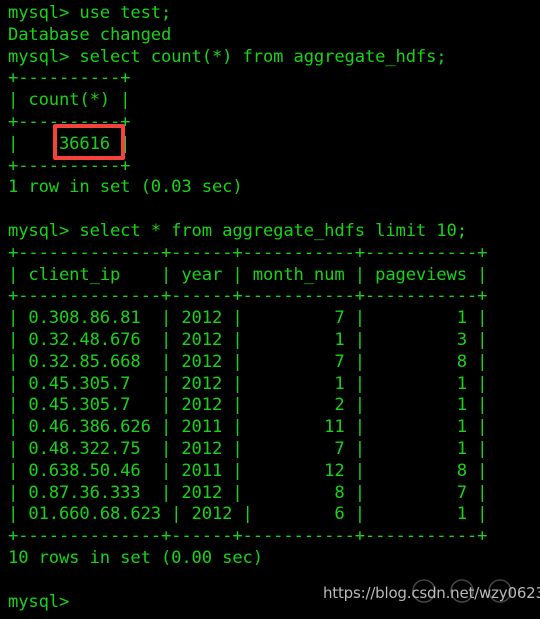 This screenshot has height=619, width=540. I want to click on terminal-line-prompt-use-test: mysql> use test;, so click(90, 13).